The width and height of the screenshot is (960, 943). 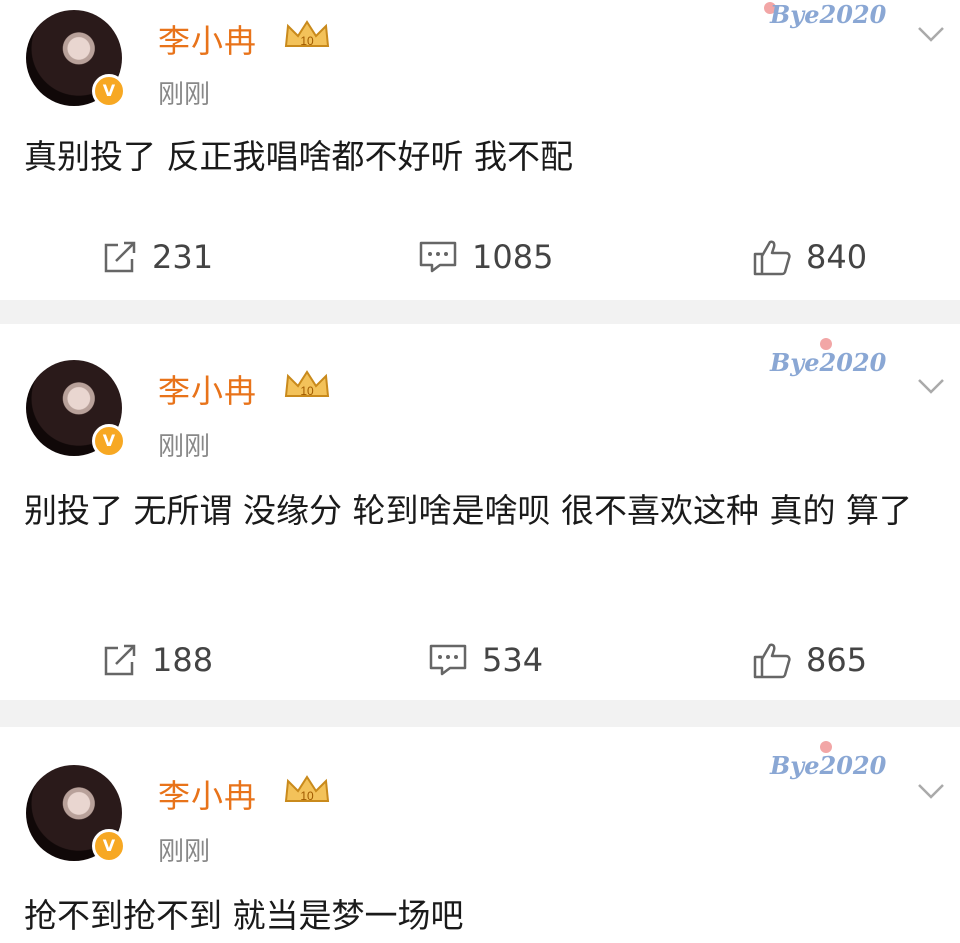 I want to click on post-content: 抢不到抢不到 就当是梦一场吧, so click(x=244, y=915).